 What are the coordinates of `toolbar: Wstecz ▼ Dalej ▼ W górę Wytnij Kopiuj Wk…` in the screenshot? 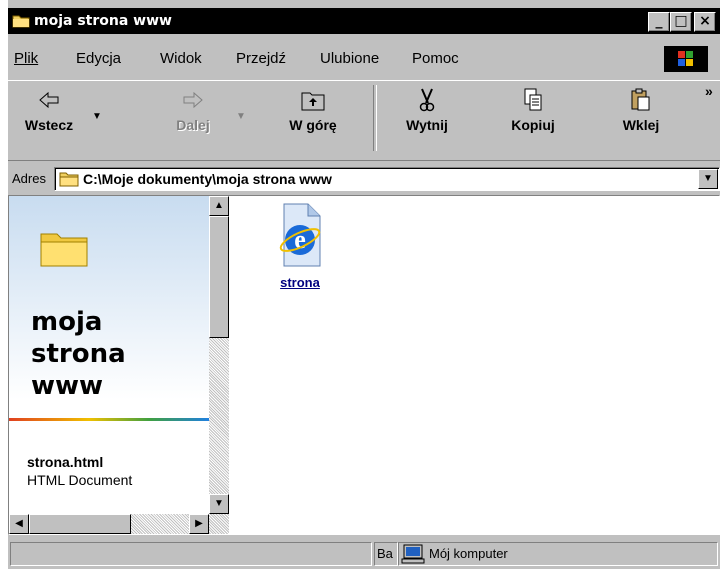 It's located at (364, 119).